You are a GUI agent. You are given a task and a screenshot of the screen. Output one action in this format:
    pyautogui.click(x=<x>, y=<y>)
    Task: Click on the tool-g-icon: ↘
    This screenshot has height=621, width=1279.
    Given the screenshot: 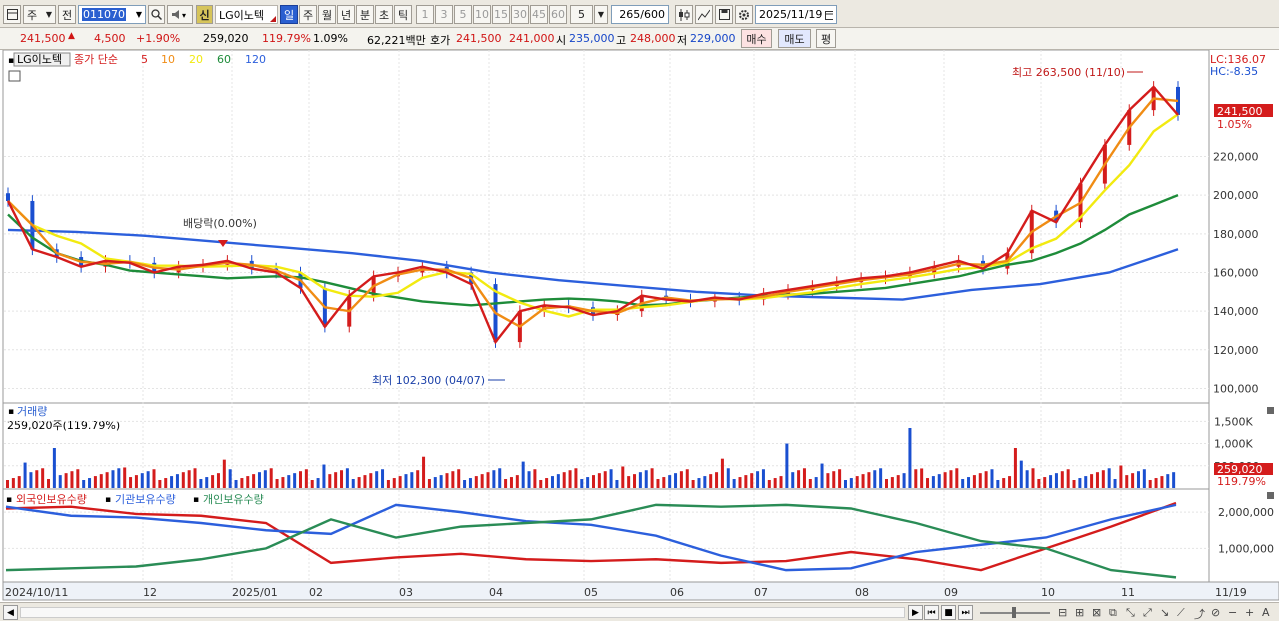 What is the action you would take?
    pyautogui.click(x=1164, y=612)
    